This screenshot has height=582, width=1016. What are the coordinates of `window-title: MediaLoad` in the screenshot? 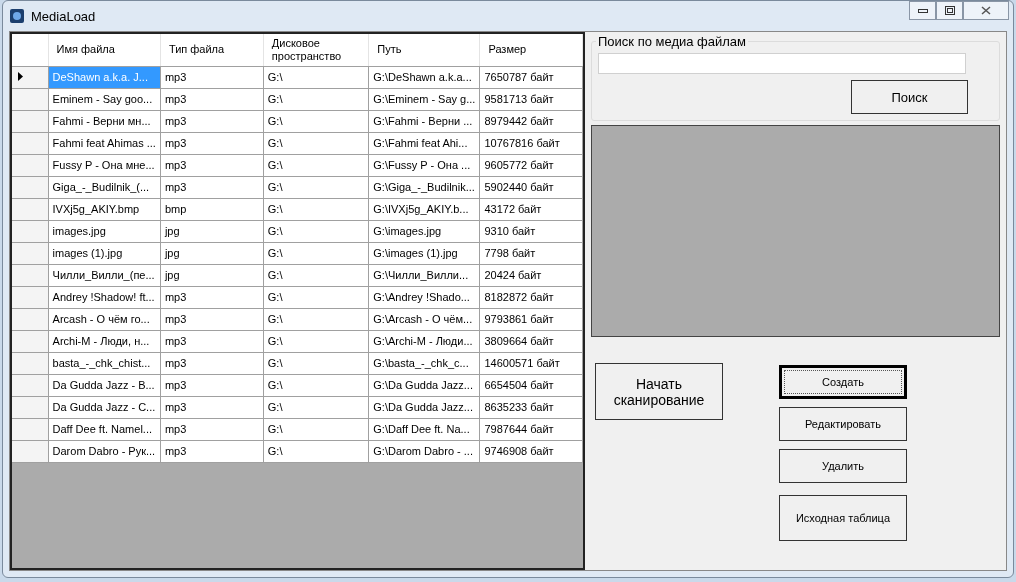 It's located at (63, 16).